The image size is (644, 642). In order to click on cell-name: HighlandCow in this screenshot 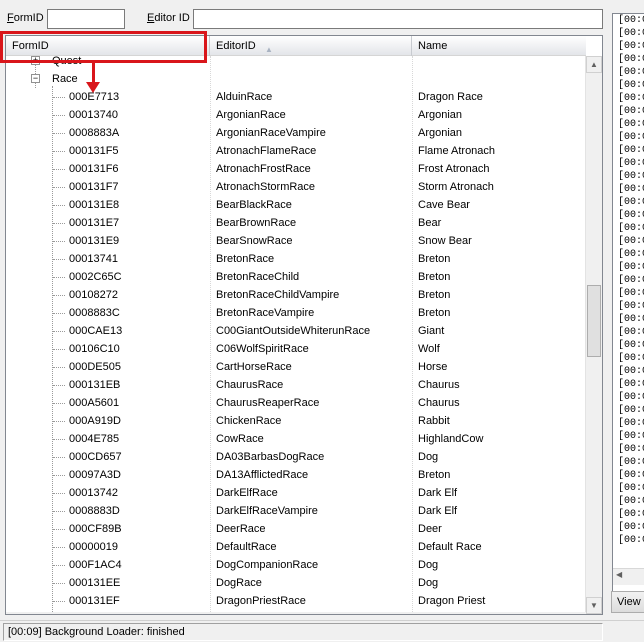, I will do `click(451, 439)`.